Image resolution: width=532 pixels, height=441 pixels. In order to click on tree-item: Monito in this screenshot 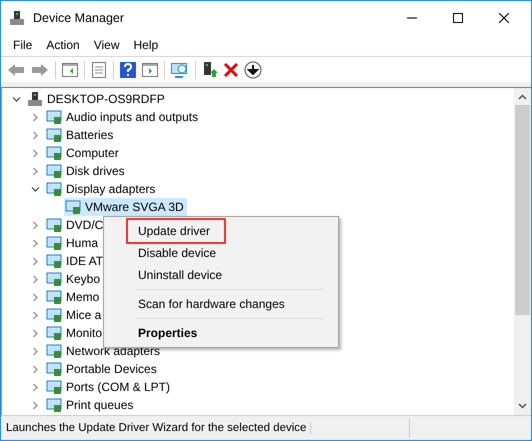, I will do `click(75, 333)`.